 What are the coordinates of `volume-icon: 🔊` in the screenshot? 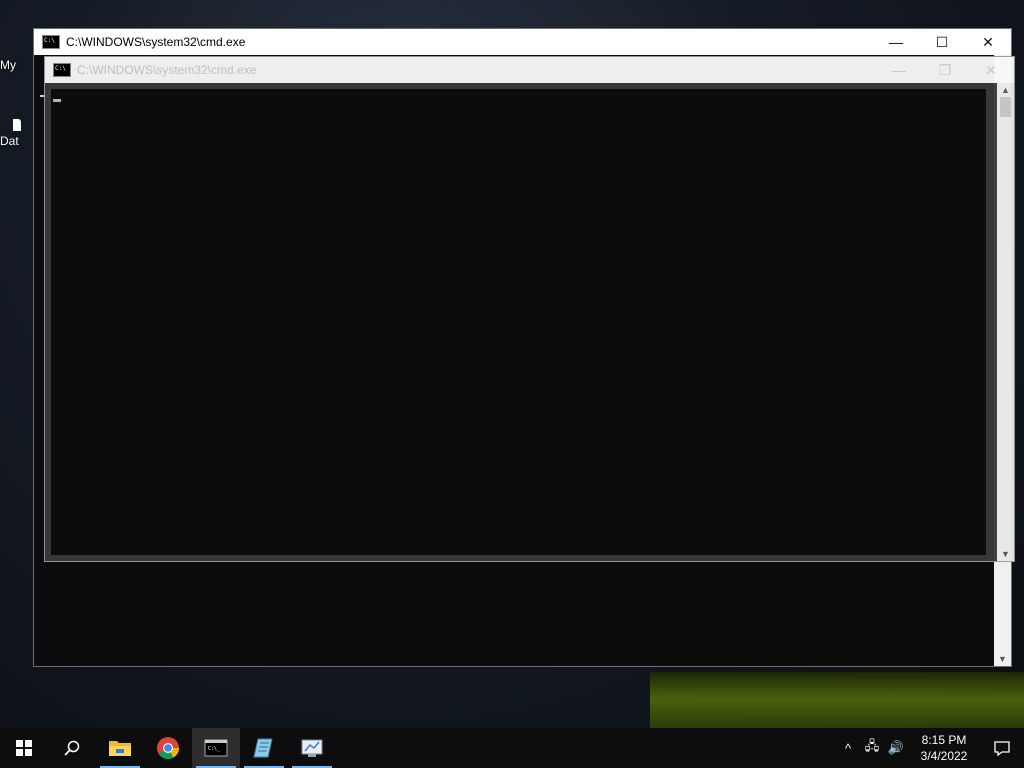 It's located at (896, 748).